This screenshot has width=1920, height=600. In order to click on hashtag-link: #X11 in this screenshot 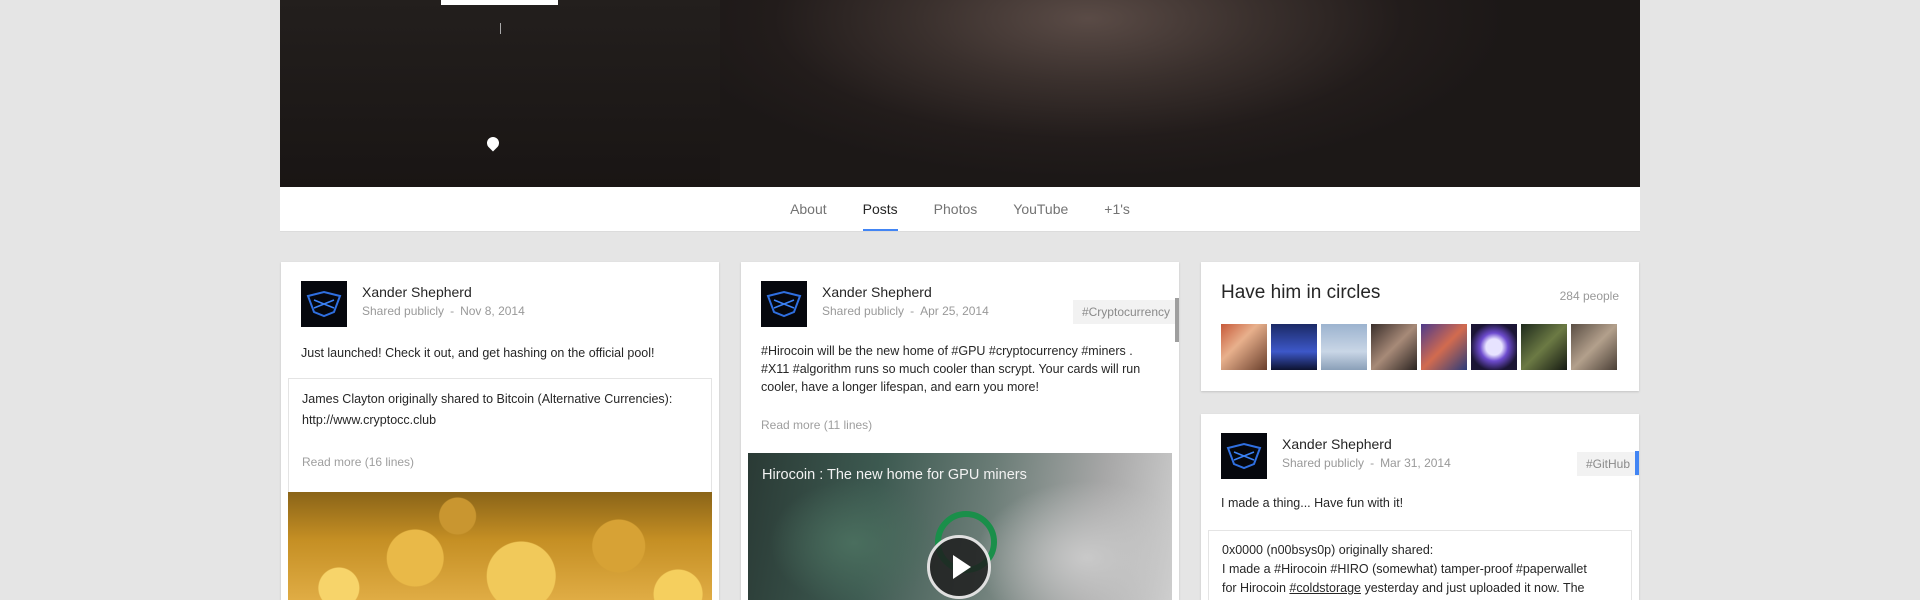, I will do `click(775, 369)`.